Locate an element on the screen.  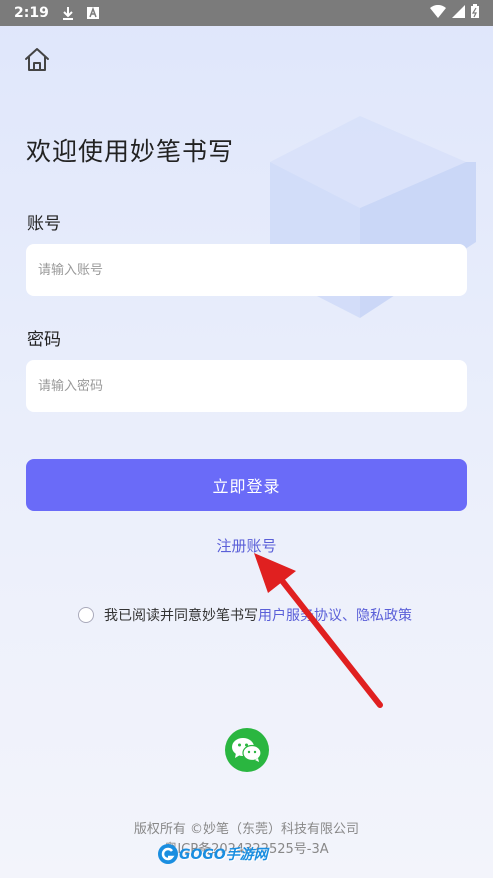
watermark-logo: GOGO手游网 is located at coordinates (212, 854).